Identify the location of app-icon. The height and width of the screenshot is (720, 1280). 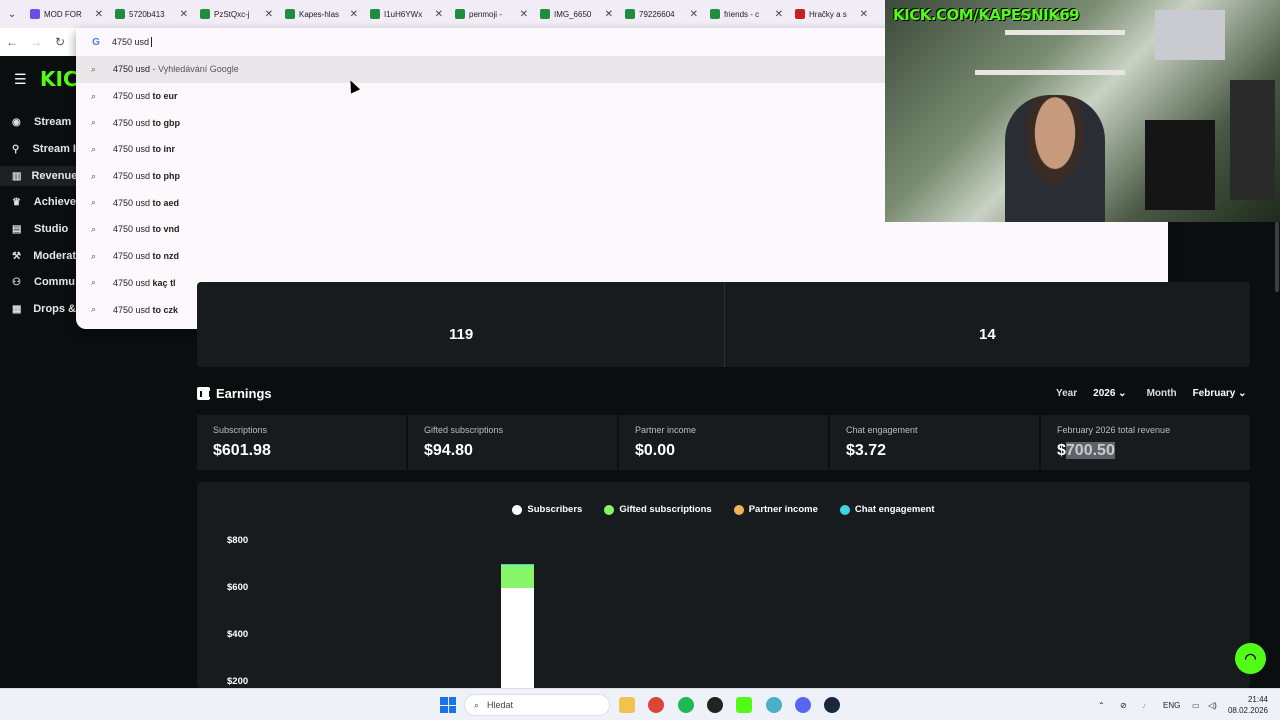
(774, 705).